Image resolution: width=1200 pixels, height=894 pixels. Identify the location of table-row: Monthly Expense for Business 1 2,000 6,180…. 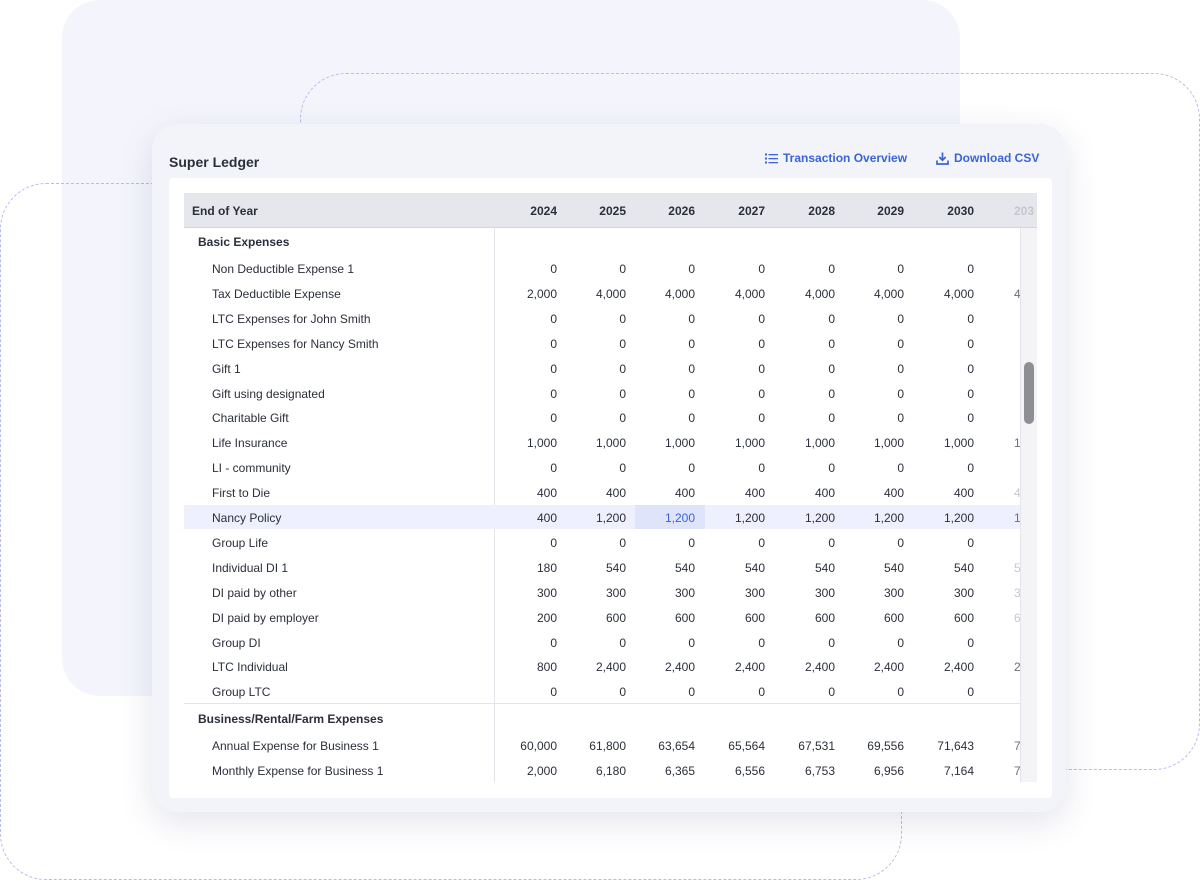
(610, 770).